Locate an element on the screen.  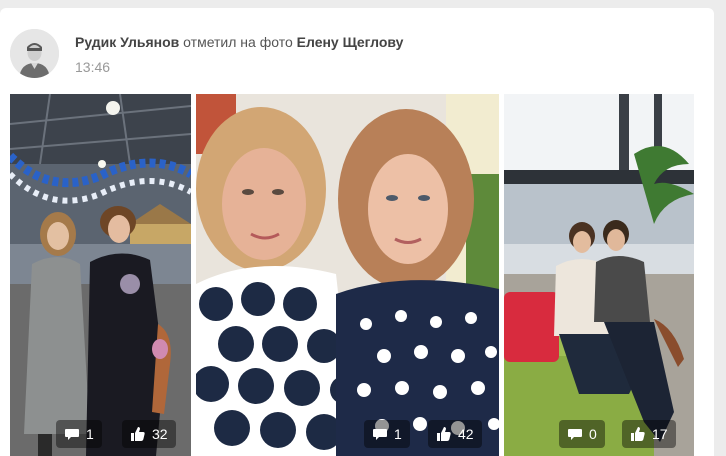
avatar is located at coordinates (34, 53).